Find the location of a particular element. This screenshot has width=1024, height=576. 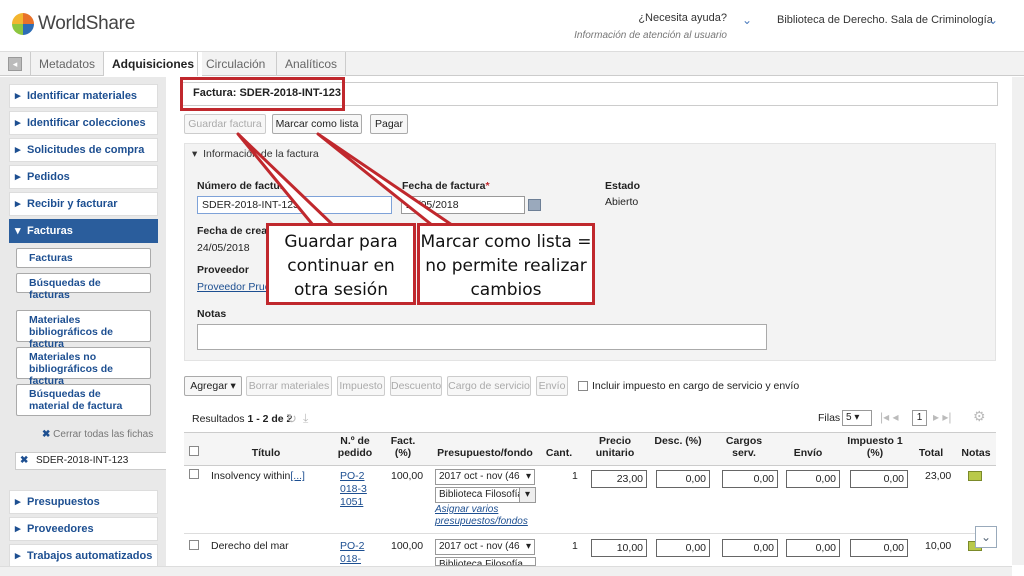

chip-close-icon: ✖ is located at coordinates (24, 461).